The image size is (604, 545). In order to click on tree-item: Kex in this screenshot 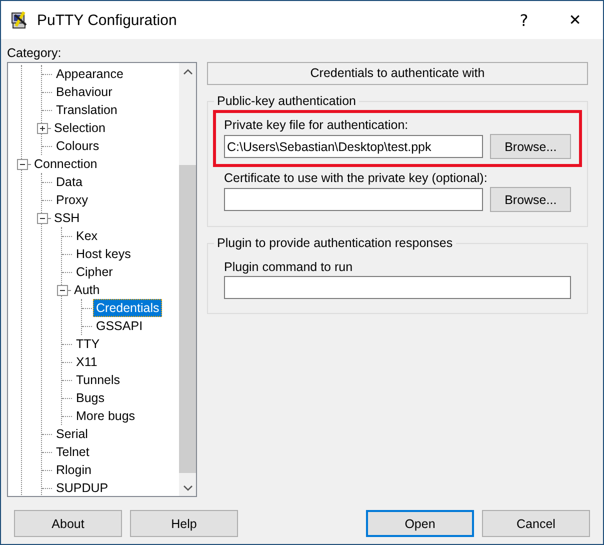, I will do `click(87, 236)`.